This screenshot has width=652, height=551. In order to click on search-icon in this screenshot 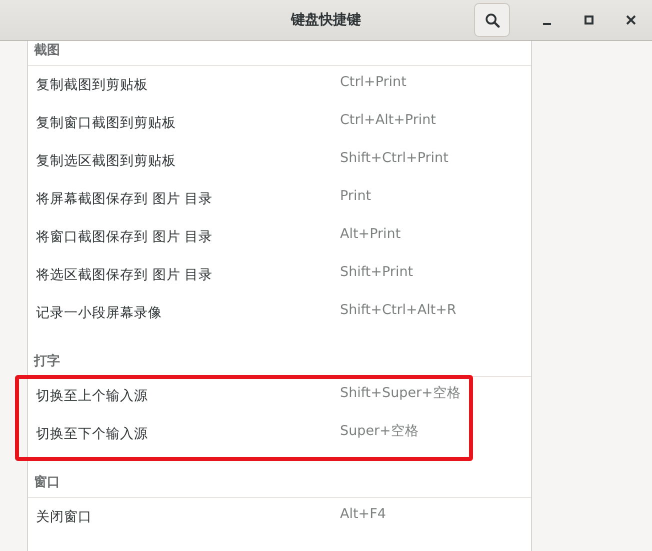, I will do `click(492, 20)`.